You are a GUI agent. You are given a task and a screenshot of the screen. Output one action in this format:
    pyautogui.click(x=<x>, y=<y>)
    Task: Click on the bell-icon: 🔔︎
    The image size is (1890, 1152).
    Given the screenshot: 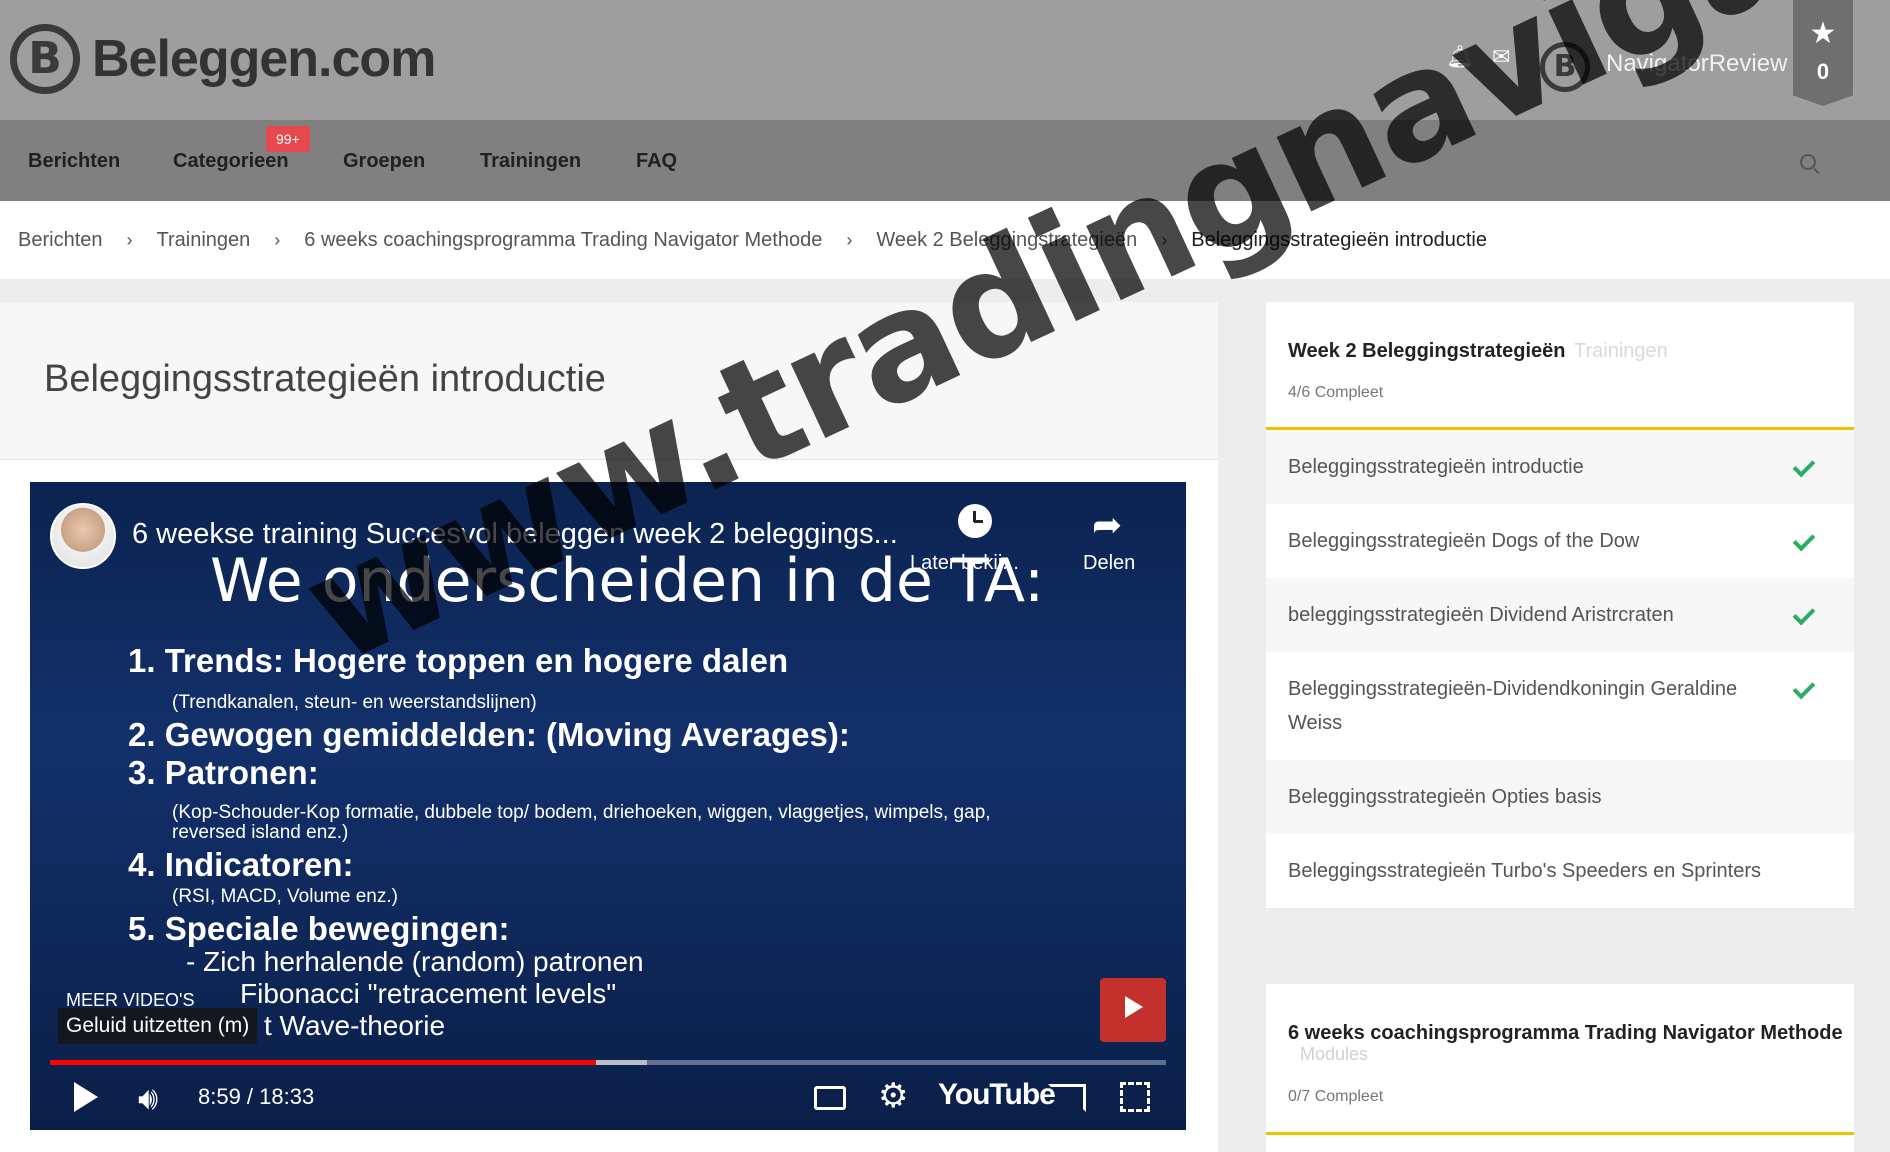 What is the action you would take?
    pyautogui.click(x=1460, y=57)
    